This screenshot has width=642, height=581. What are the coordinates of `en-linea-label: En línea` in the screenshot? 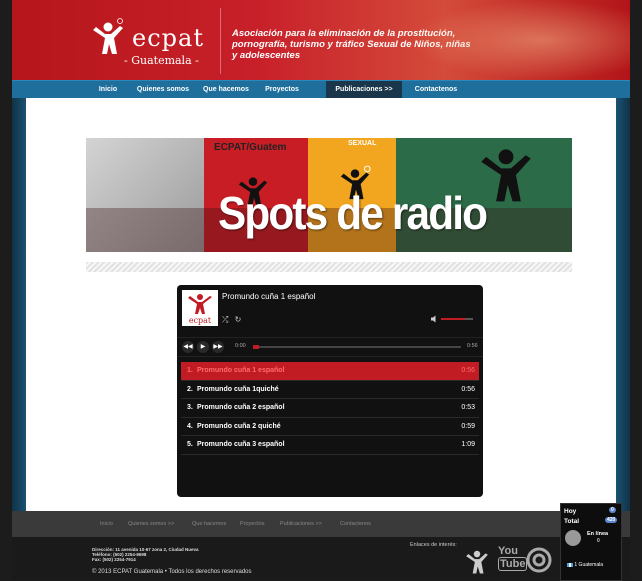 It's located at (598, 534).